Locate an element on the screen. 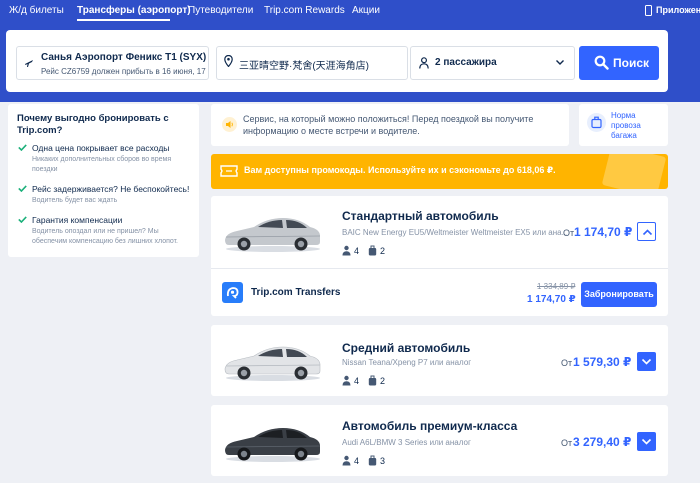 The image size is (700, 483). baggage-allowance-link: Норма провоза багажа is located at coordinates (623, 125).